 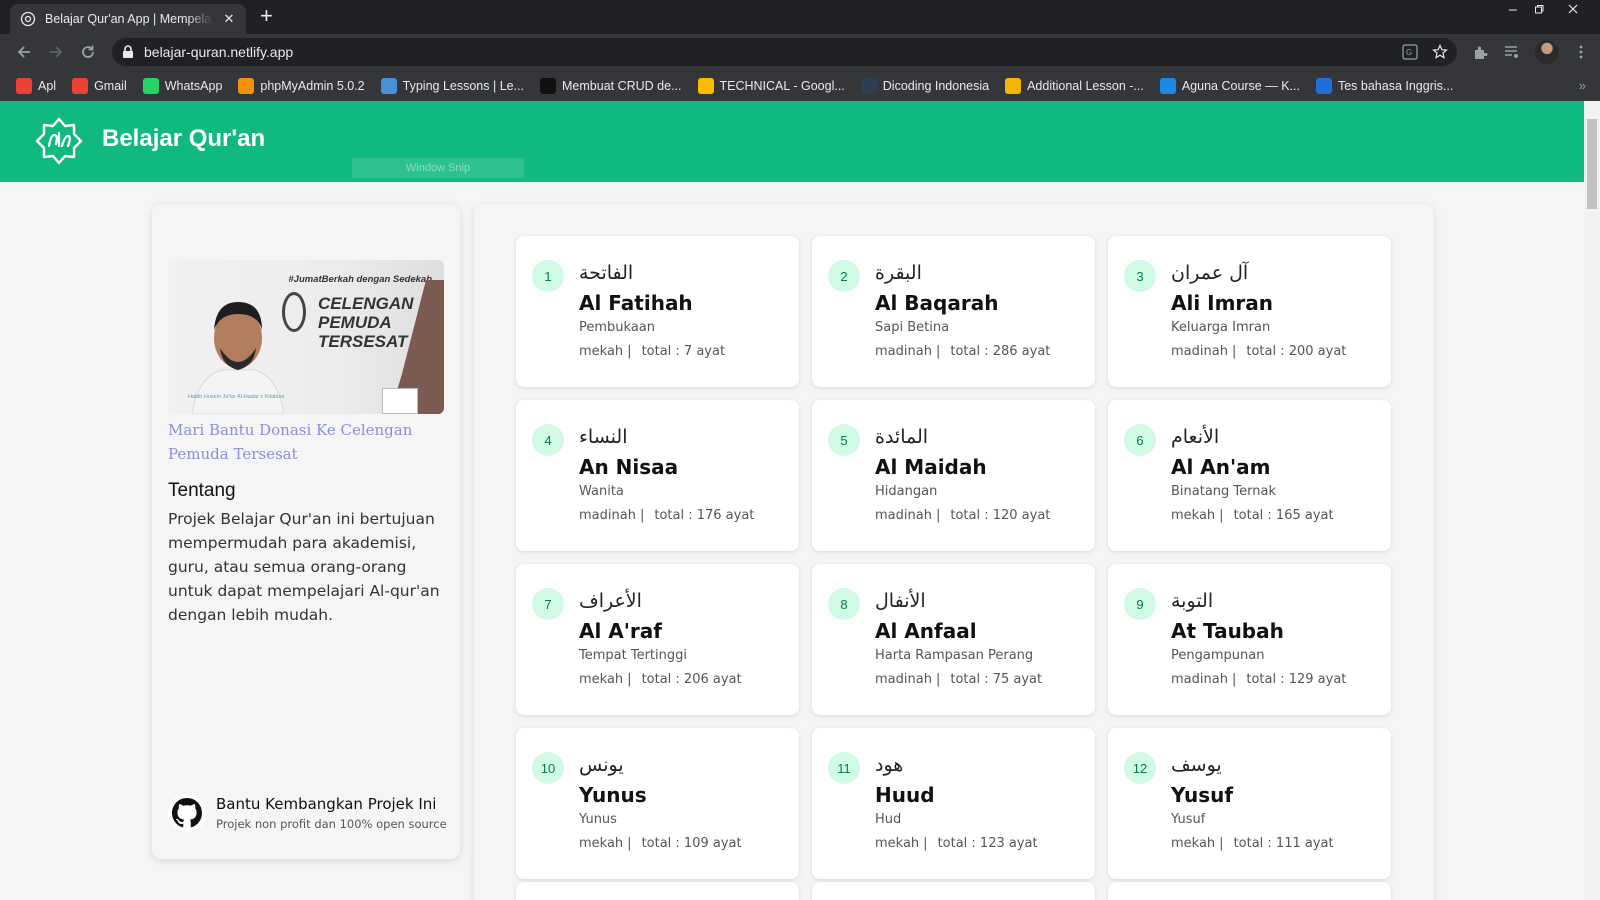 I want to click on translate-icon: G, so click(x=1410, y=52).